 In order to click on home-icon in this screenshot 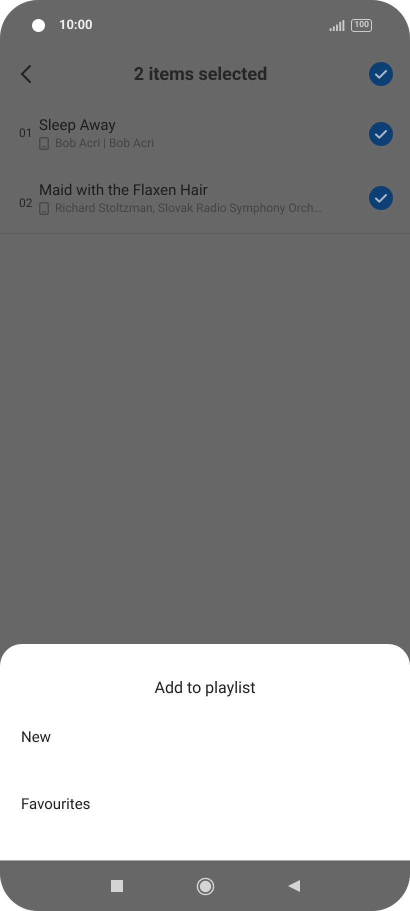, I will do `click(205, 886)`.